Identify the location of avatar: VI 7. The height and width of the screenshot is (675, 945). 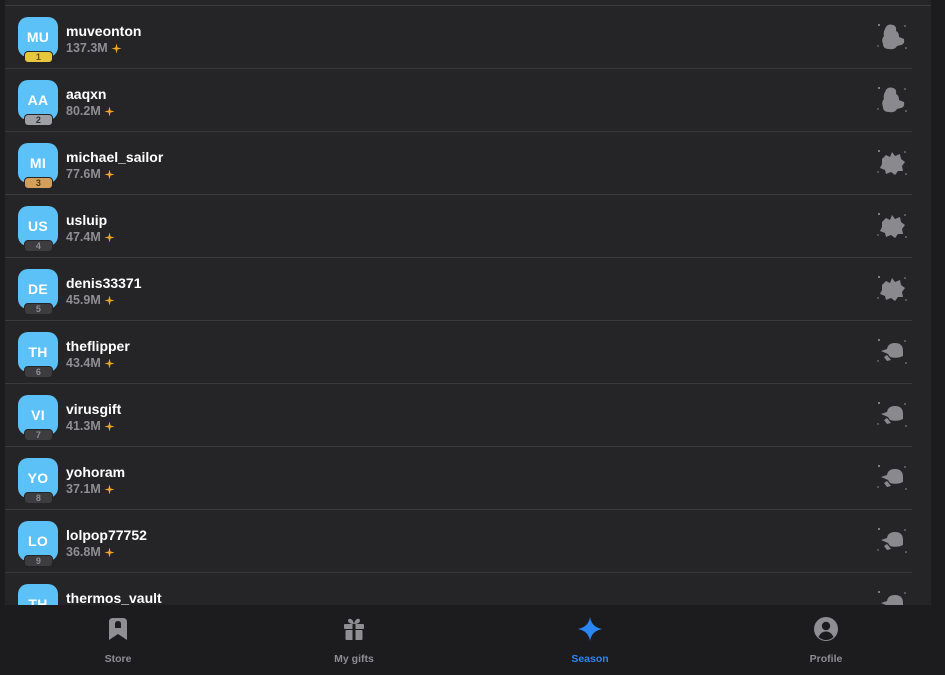
(38, 418).